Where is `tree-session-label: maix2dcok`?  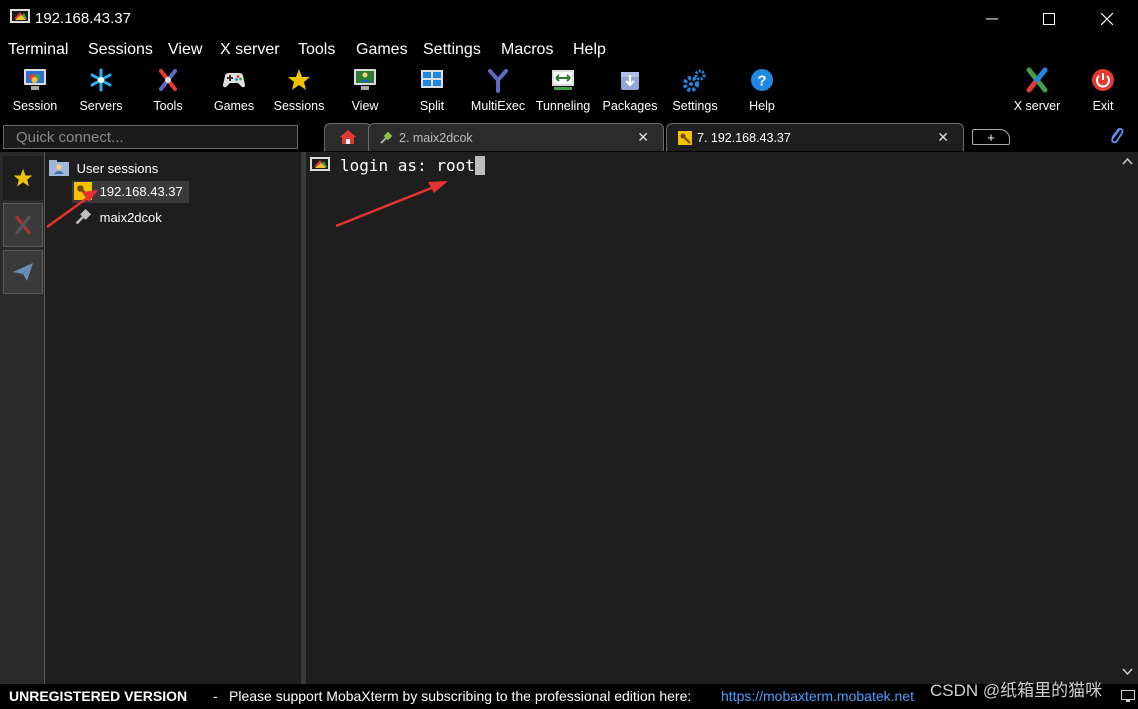 tree-session-label: maix2dcok is located at coordinates (130, 217).